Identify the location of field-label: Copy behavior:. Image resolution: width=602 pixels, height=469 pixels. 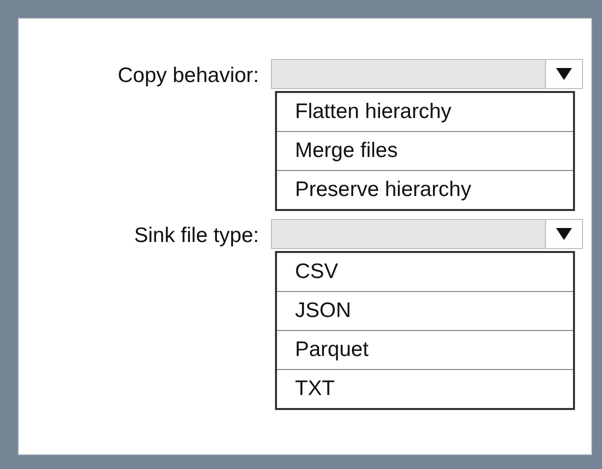
(188, 76).